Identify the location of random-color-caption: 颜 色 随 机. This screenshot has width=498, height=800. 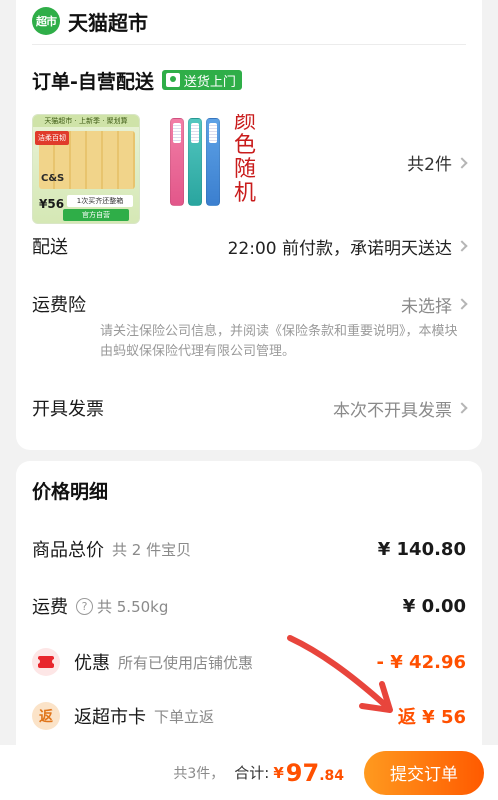
(244, 160).